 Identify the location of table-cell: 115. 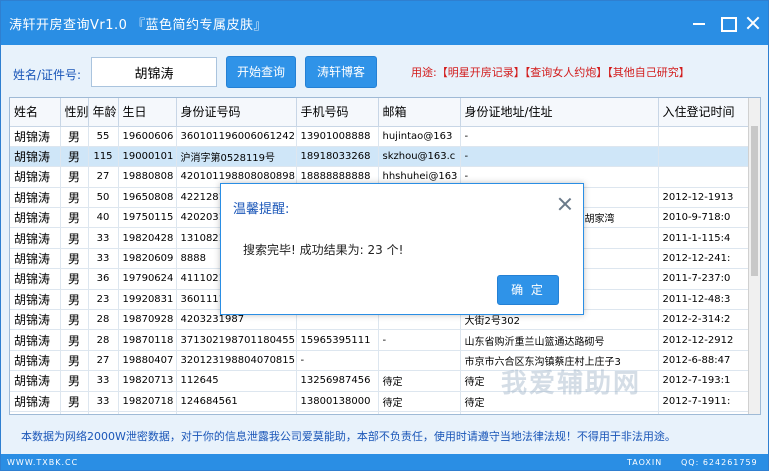
(103, 157).